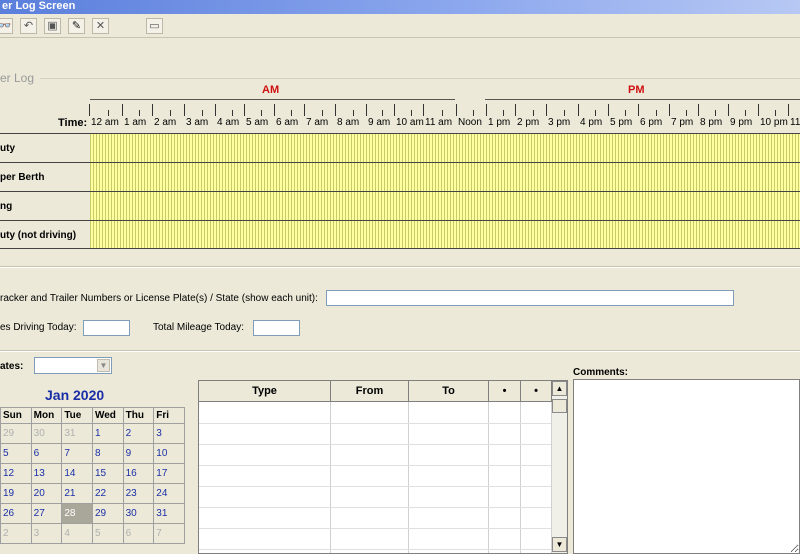 The height and width of the screenshot is (554, 800). Describe the element at coordinates (76, 26) in the screenshot. I see `edit-icon: ✎` at that location.